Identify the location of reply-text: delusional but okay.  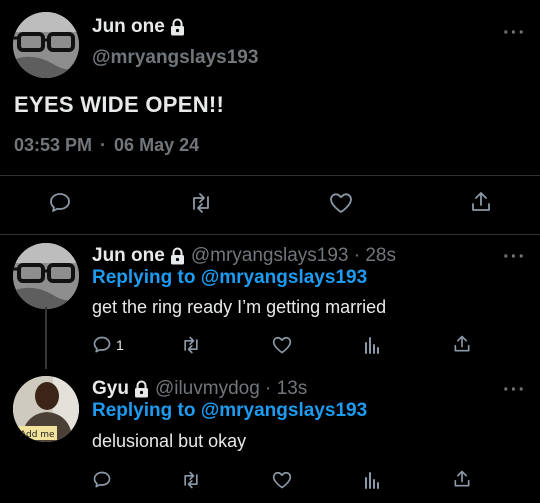
(169, 441).